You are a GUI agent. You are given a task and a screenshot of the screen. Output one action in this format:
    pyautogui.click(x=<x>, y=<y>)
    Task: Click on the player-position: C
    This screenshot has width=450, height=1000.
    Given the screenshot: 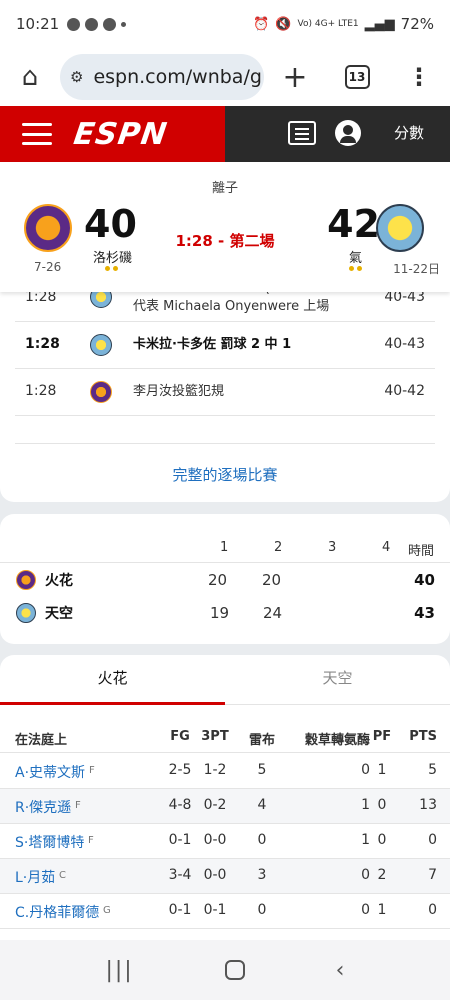 What is the action you would take?
    pyautogui.click(x=62, y=875)
    